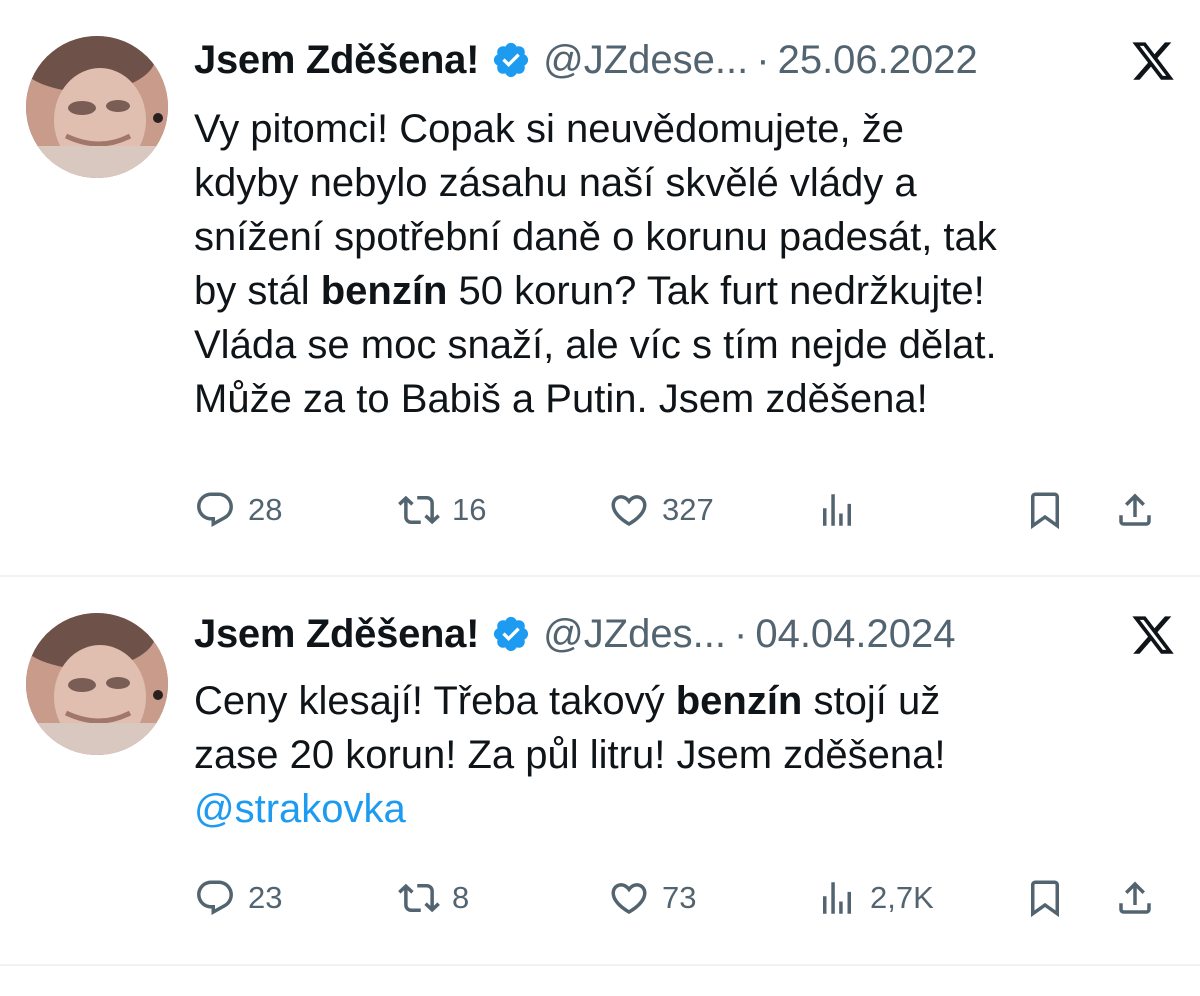  I want to click on mention-link: @strakovka, so click(300, 809).